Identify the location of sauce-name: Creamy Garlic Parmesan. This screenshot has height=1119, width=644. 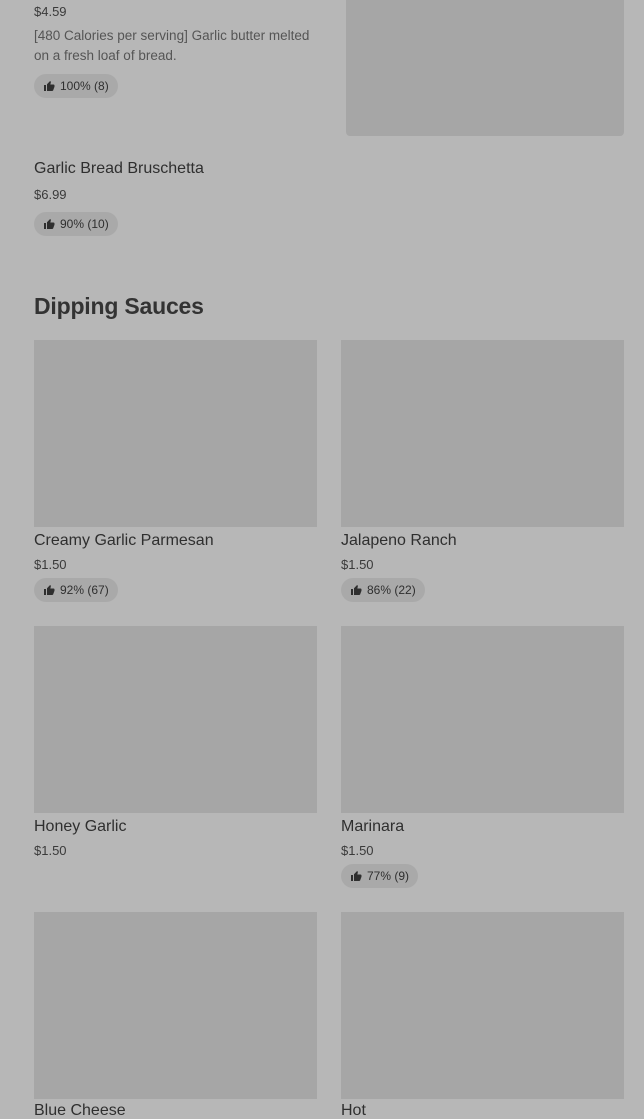
(124, 540).